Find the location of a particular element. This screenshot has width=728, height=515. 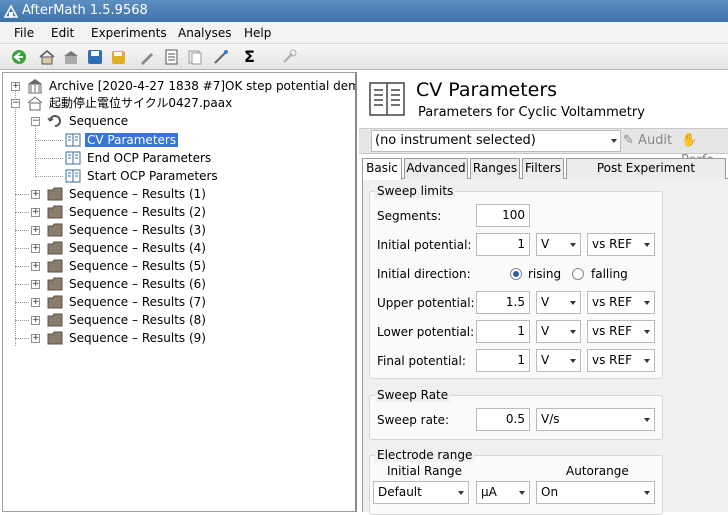

tree-item-results: Sequence – Results (9) is located at coordinates (126, 338).